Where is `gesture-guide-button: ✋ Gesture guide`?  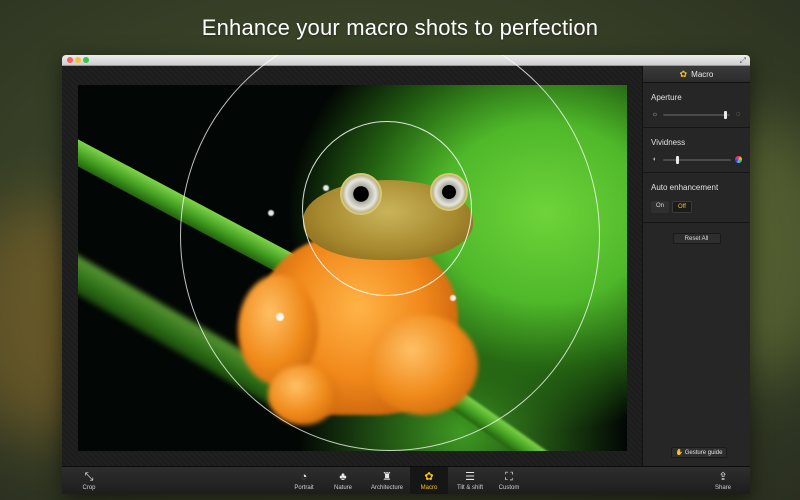
gesture-guide-button: ✋ Gesture guide is located at coordinates (699, 452).